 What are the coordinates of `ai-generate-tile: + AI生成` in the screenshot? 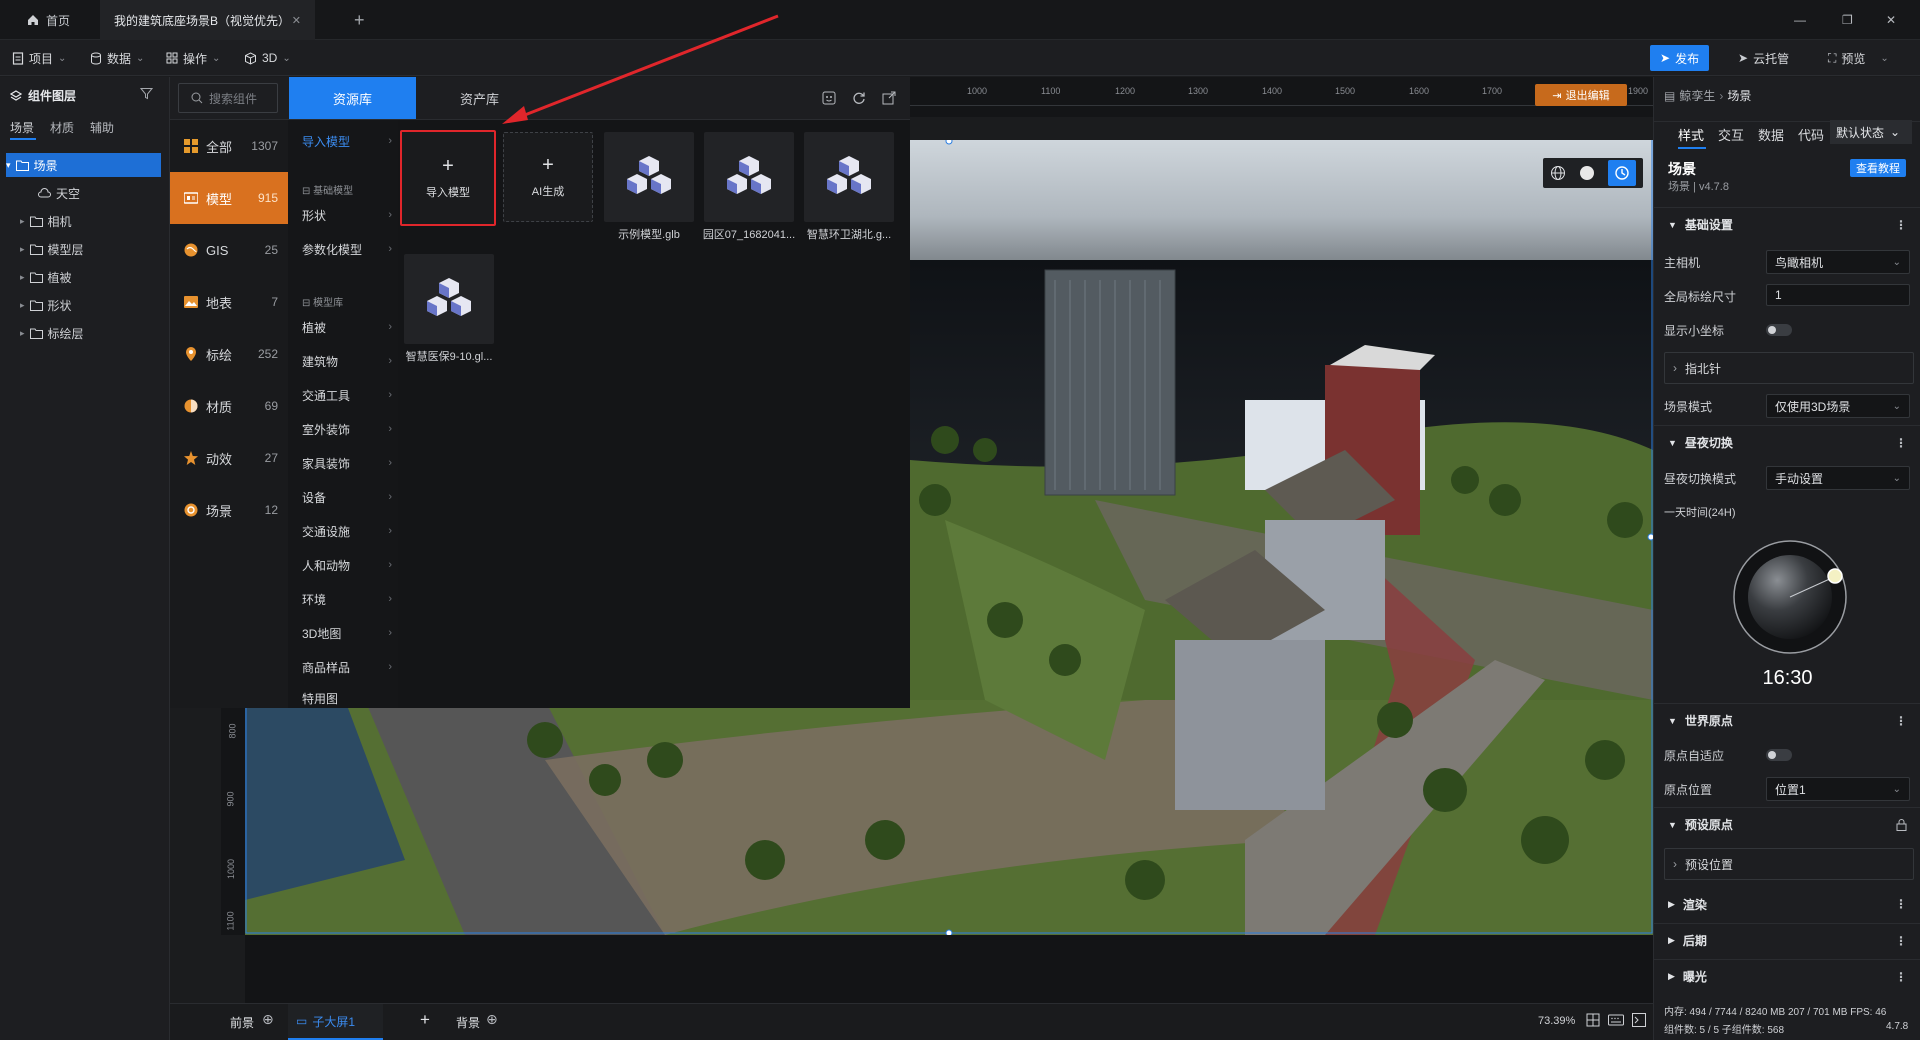 It's located at (548, 177).